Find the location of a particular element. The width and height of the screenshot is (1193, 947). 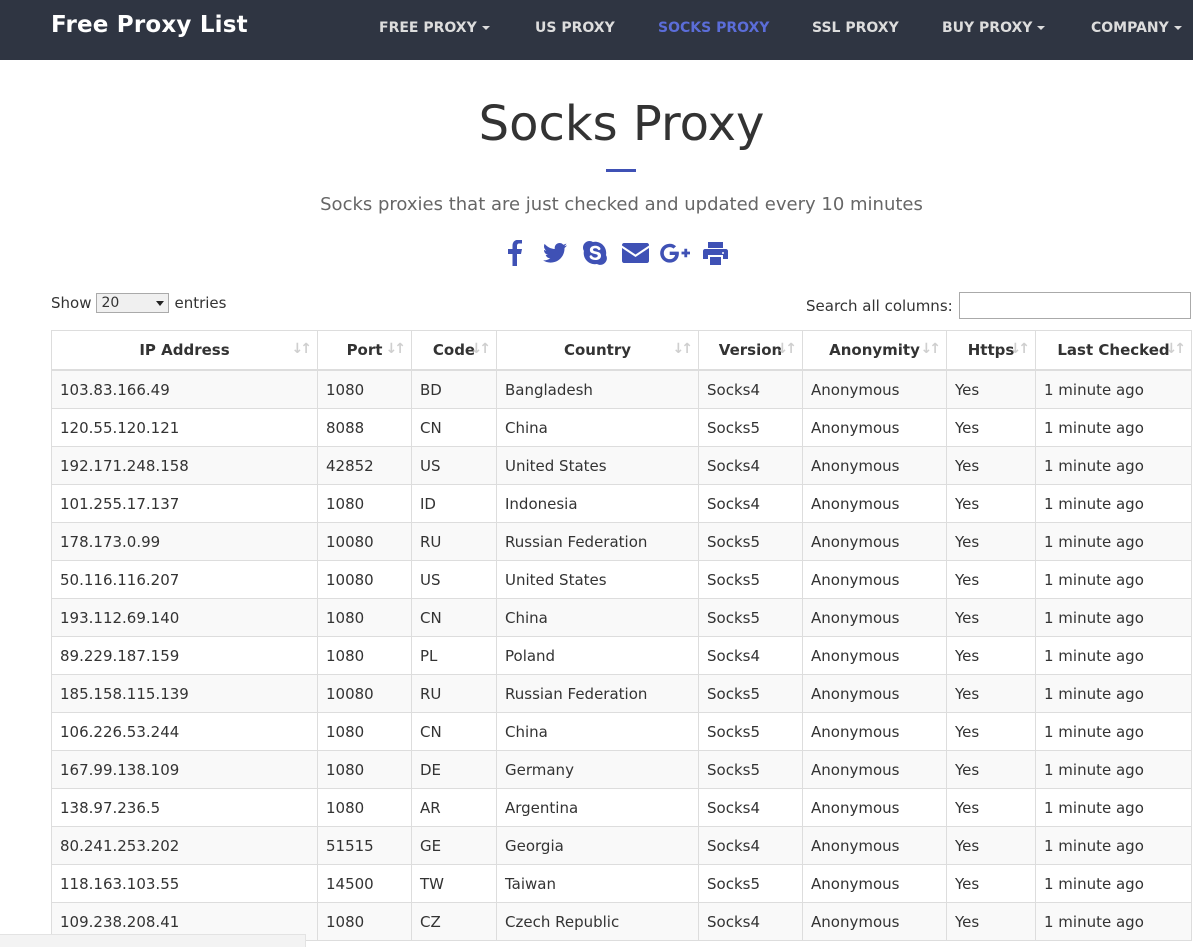

nav-ssl-proxy: SSL PROXY is located at coordinates (855, 28).